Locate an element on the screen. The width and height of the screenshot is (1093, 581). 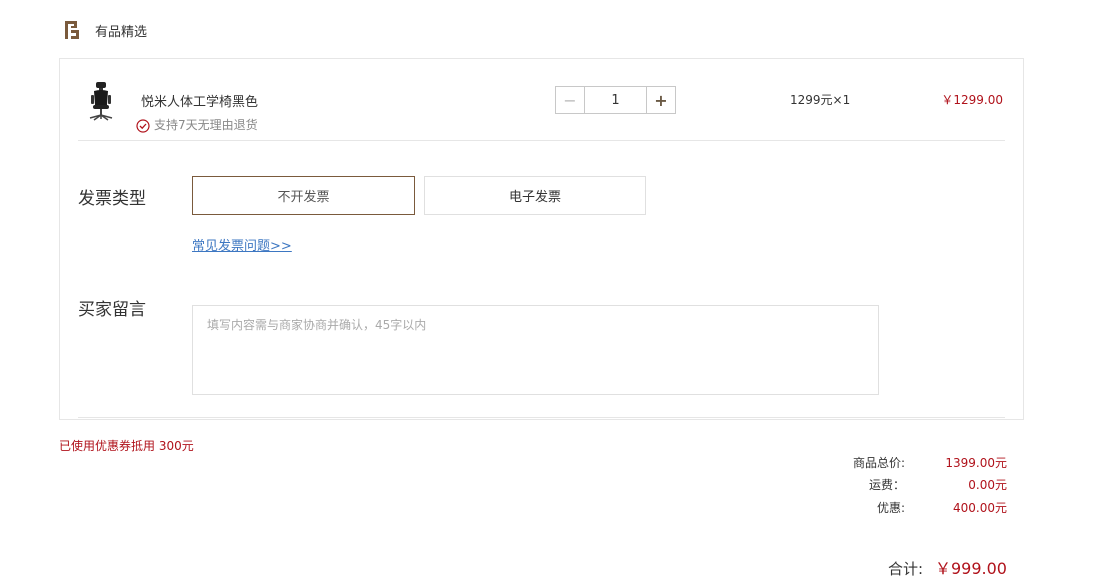
line-total: ￥1299.00 is located at coordinates (972, 100).